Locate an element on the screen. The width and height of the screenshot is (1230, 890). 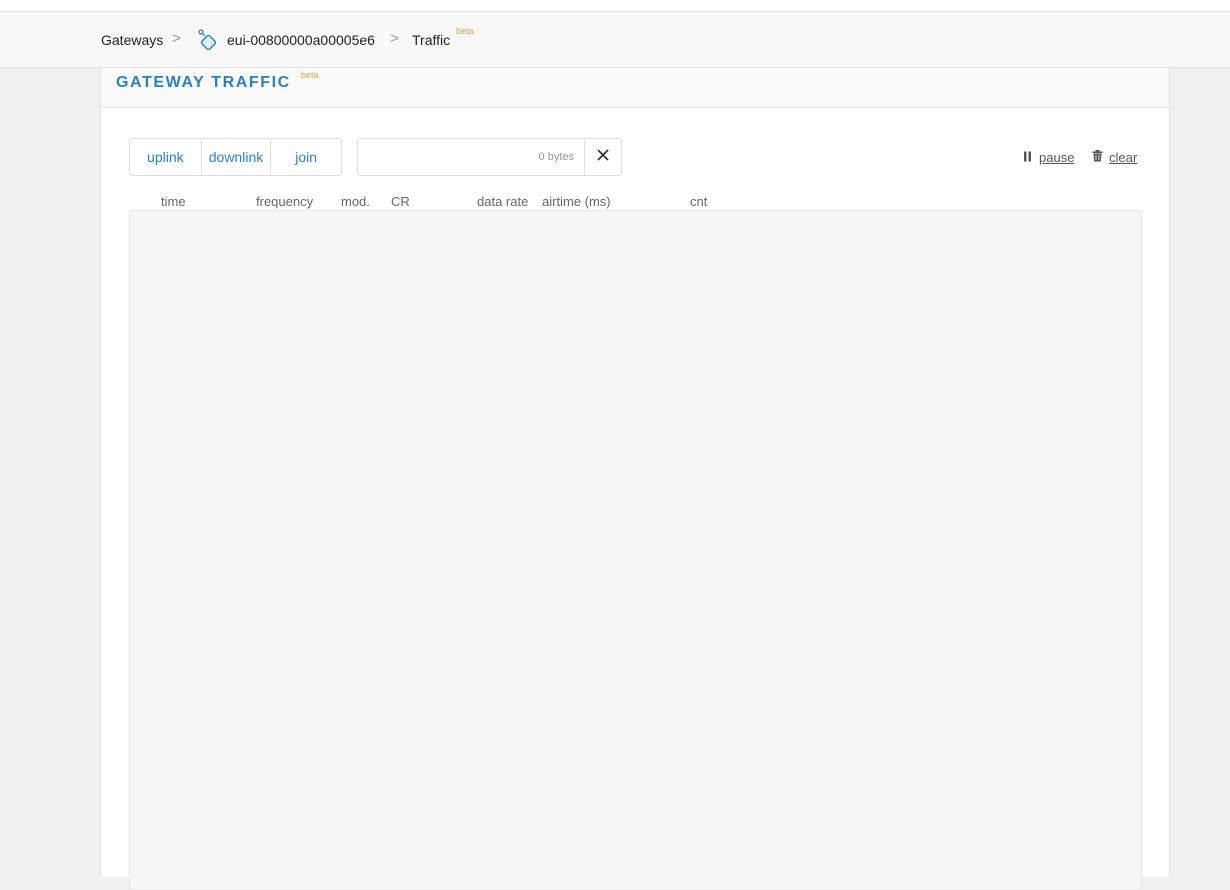
page-title: GATEWAY TRAFFIC is located at coordinates (203, 82).